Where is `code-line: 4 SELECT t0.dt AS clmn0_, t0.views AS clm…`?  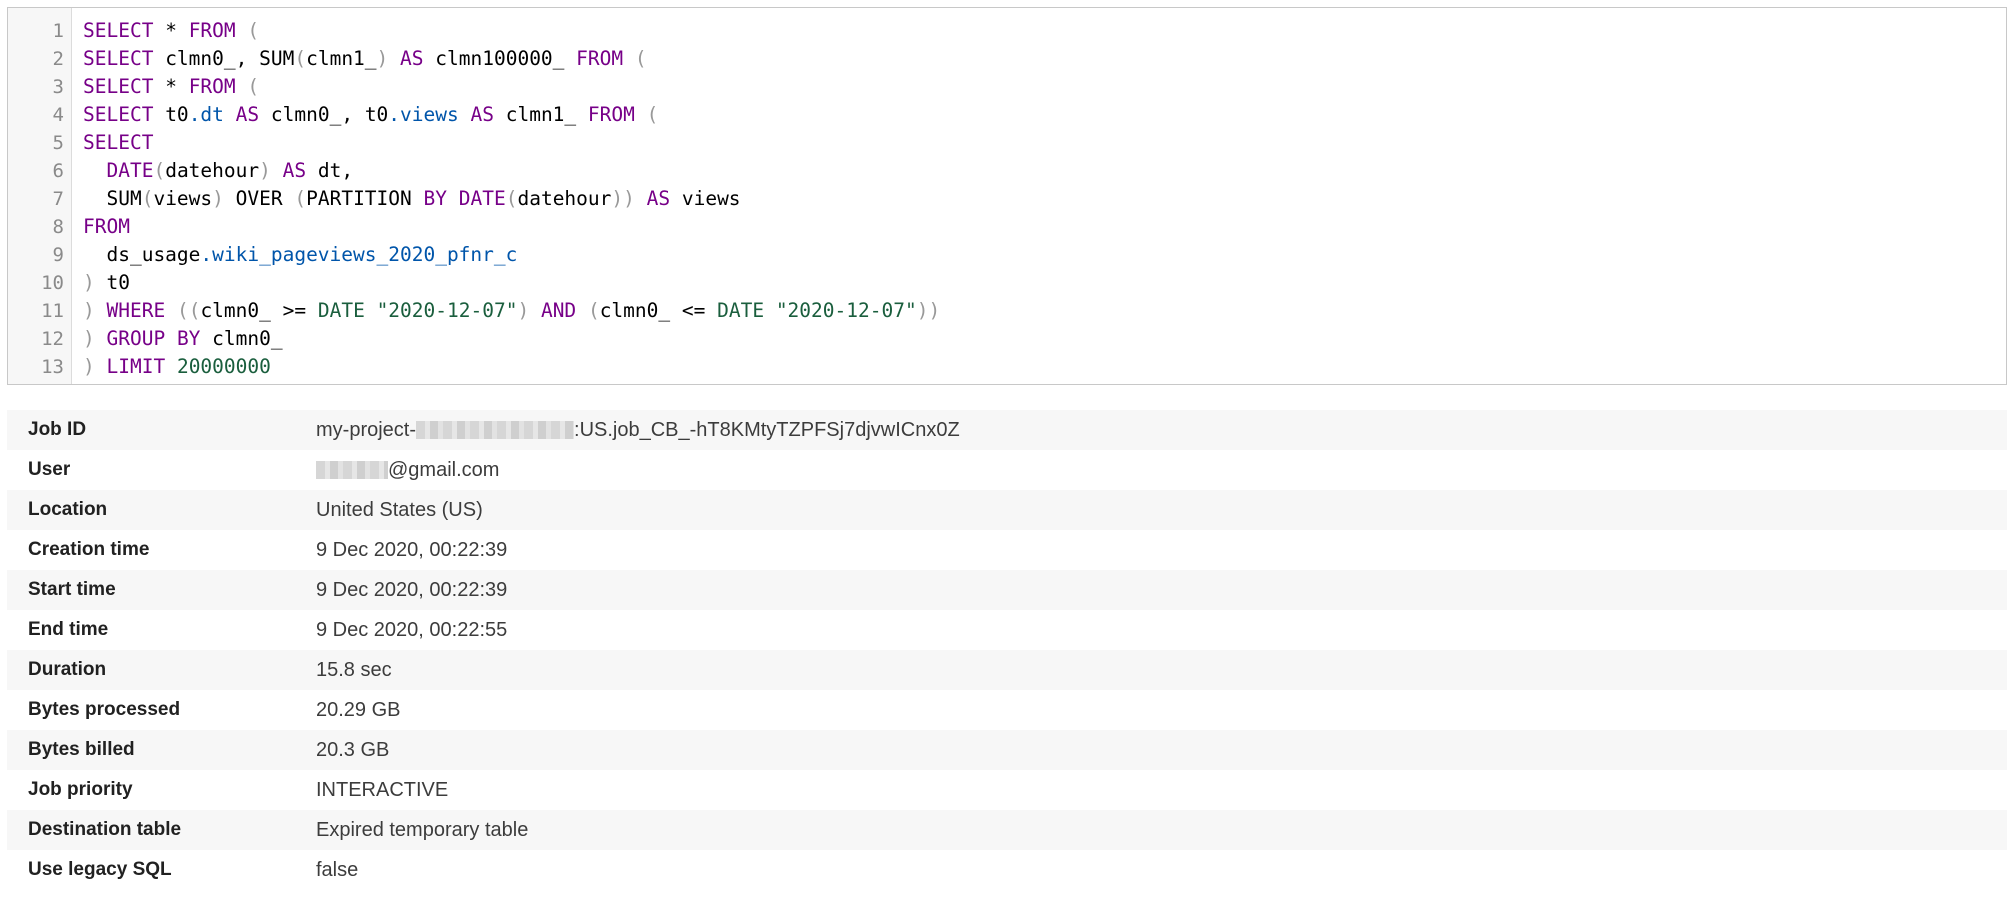
code-line: 4 SELECT t0.dt AS clmn0_, t0.views AS clm… is located at coordinates (1007, 115).